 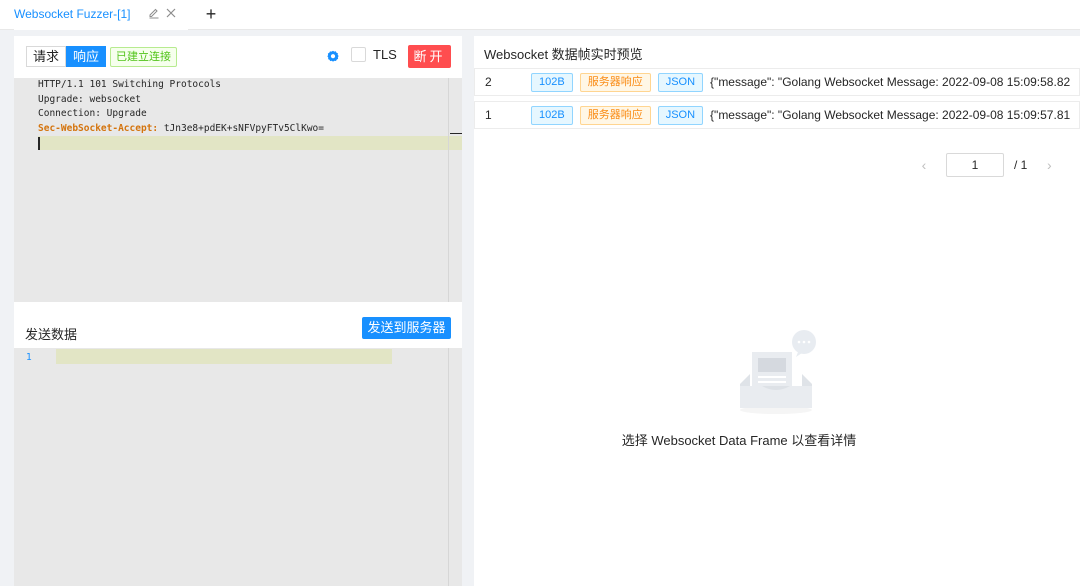 What do you see at coordinates (385, 54) in the screenshot?
I see `tls-label: TLS` at bounding box center [385, 54].